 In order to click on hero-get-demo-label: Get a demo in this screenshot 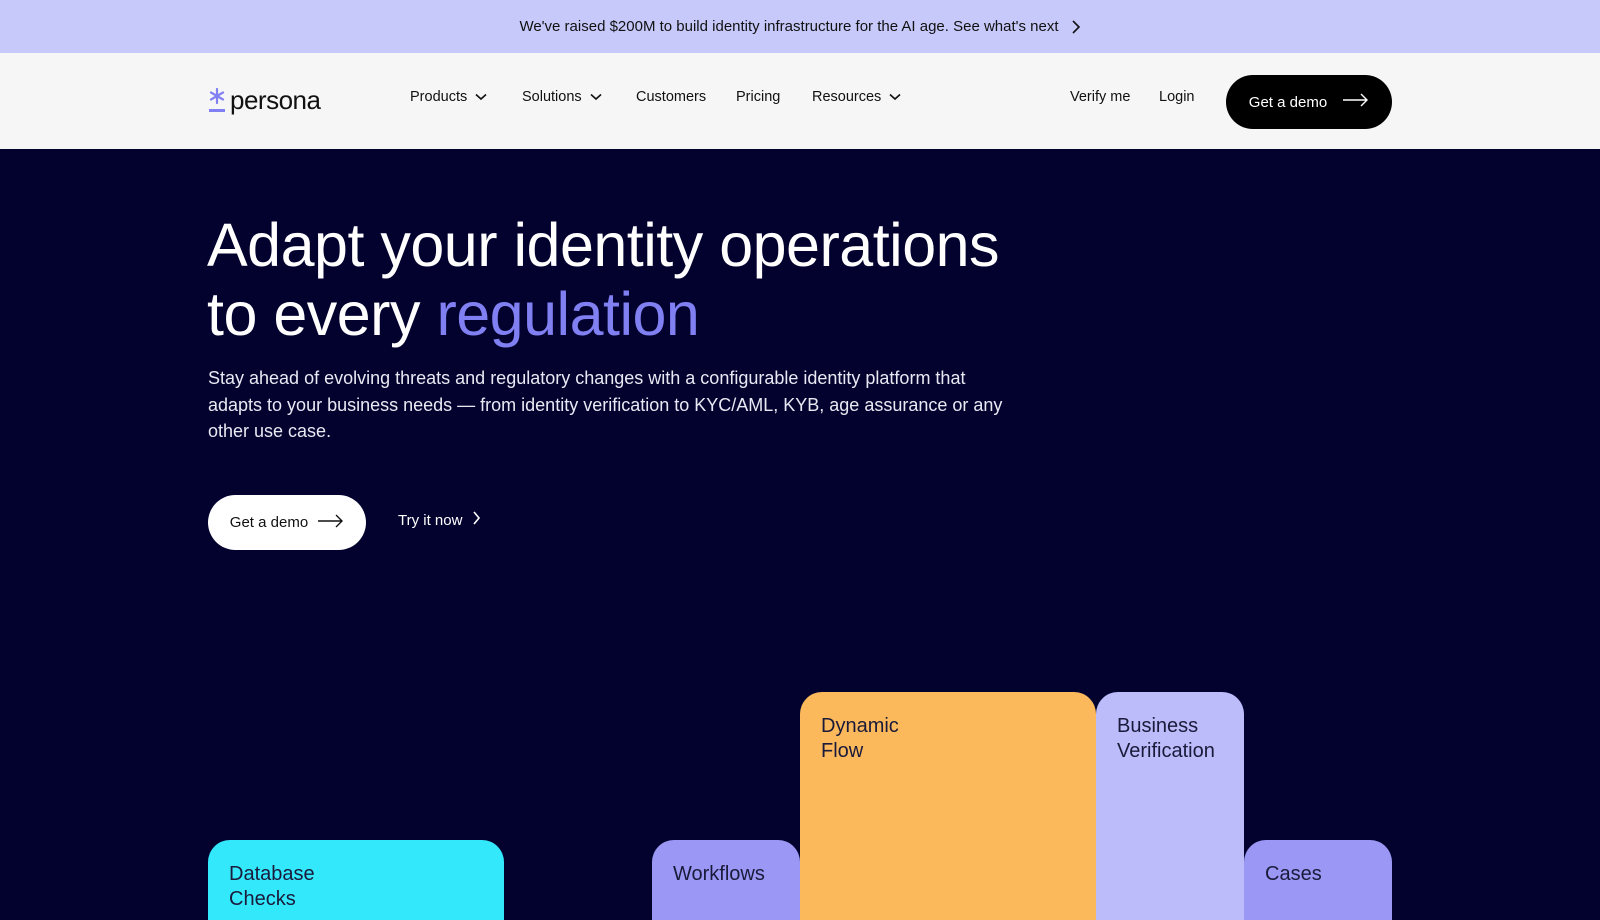, I will do `click(269, 522)`.